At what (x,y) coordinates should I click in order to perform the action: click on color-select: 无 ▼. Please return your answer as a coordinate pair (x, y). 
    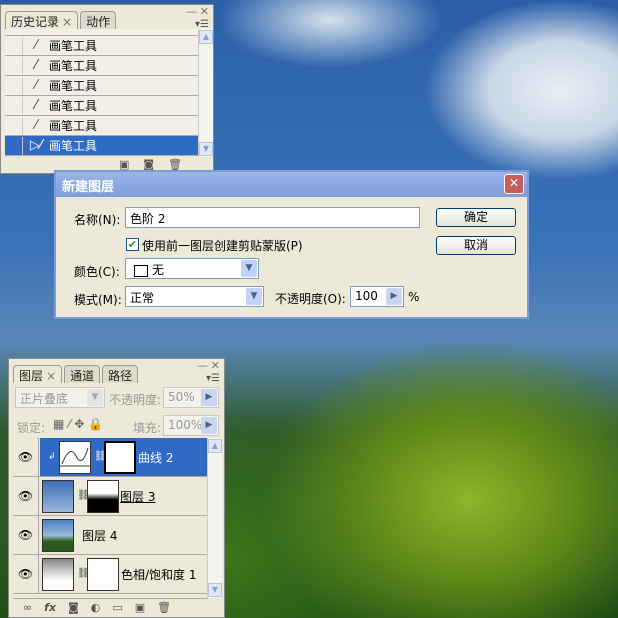
    Looking at the image, I should click on (192, 268).